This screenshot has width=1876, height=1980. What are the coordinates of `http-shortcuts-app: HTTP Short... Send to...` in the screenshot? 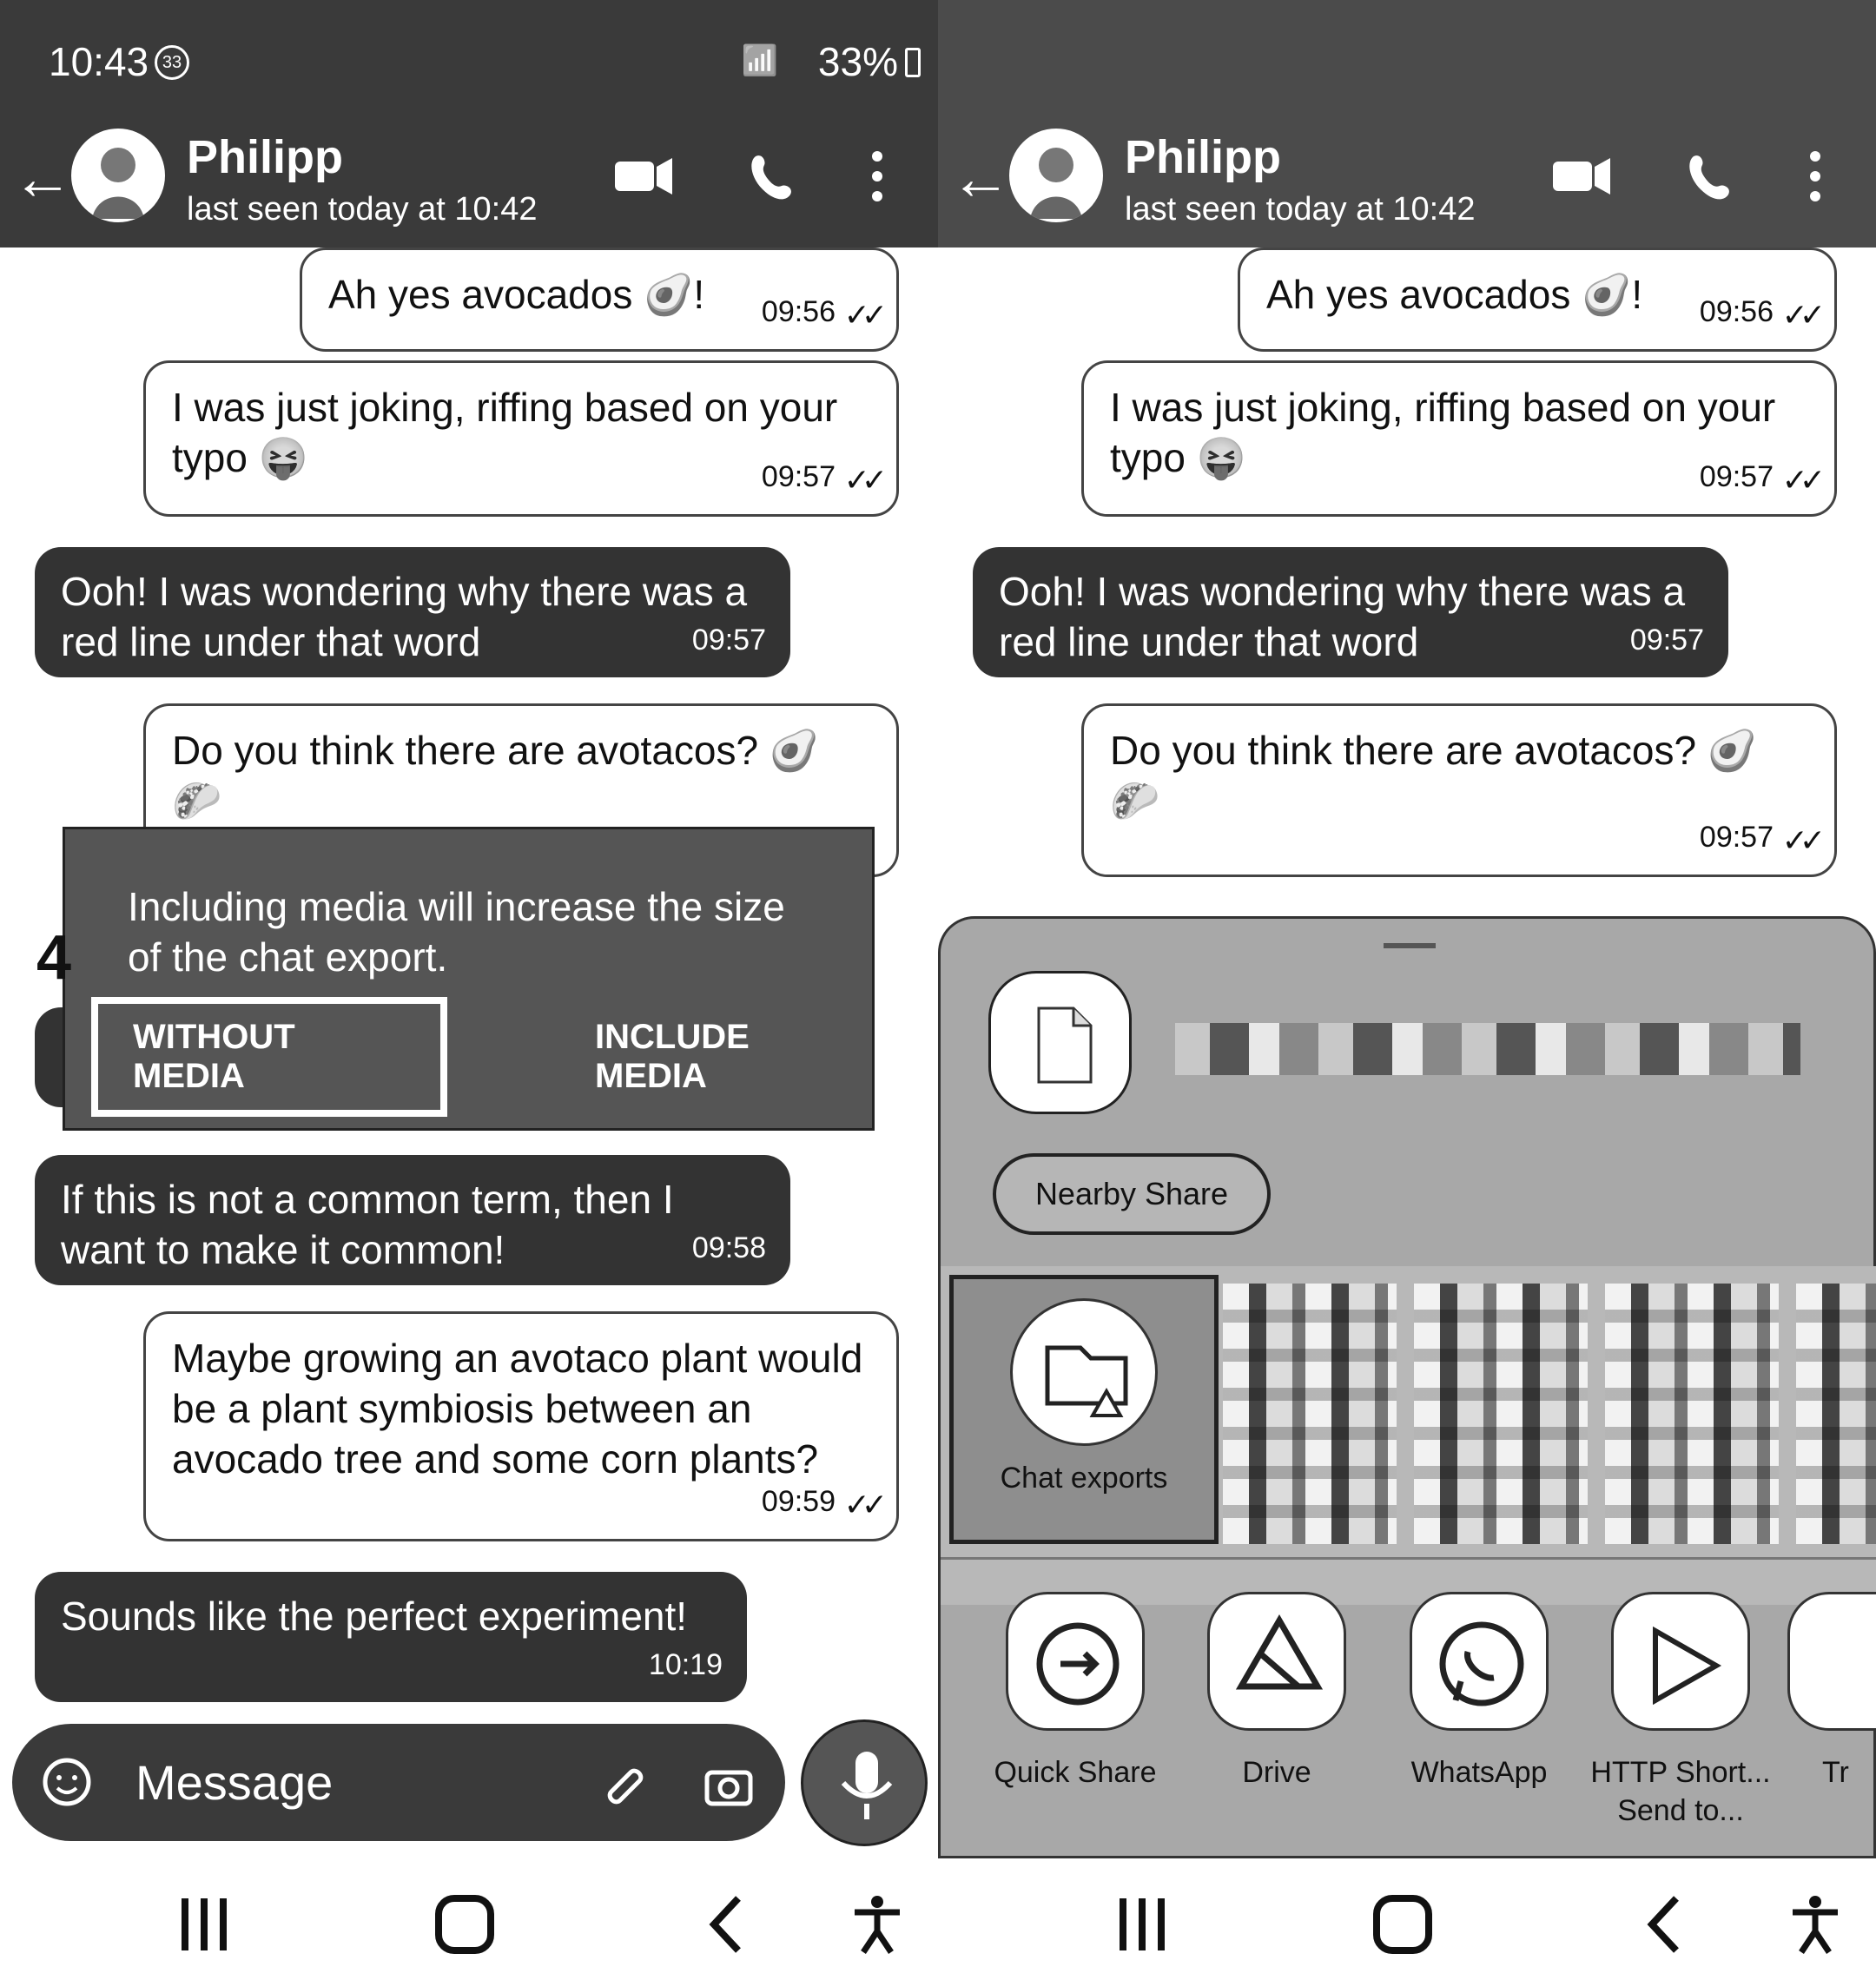 It's located at (1680, 1710).